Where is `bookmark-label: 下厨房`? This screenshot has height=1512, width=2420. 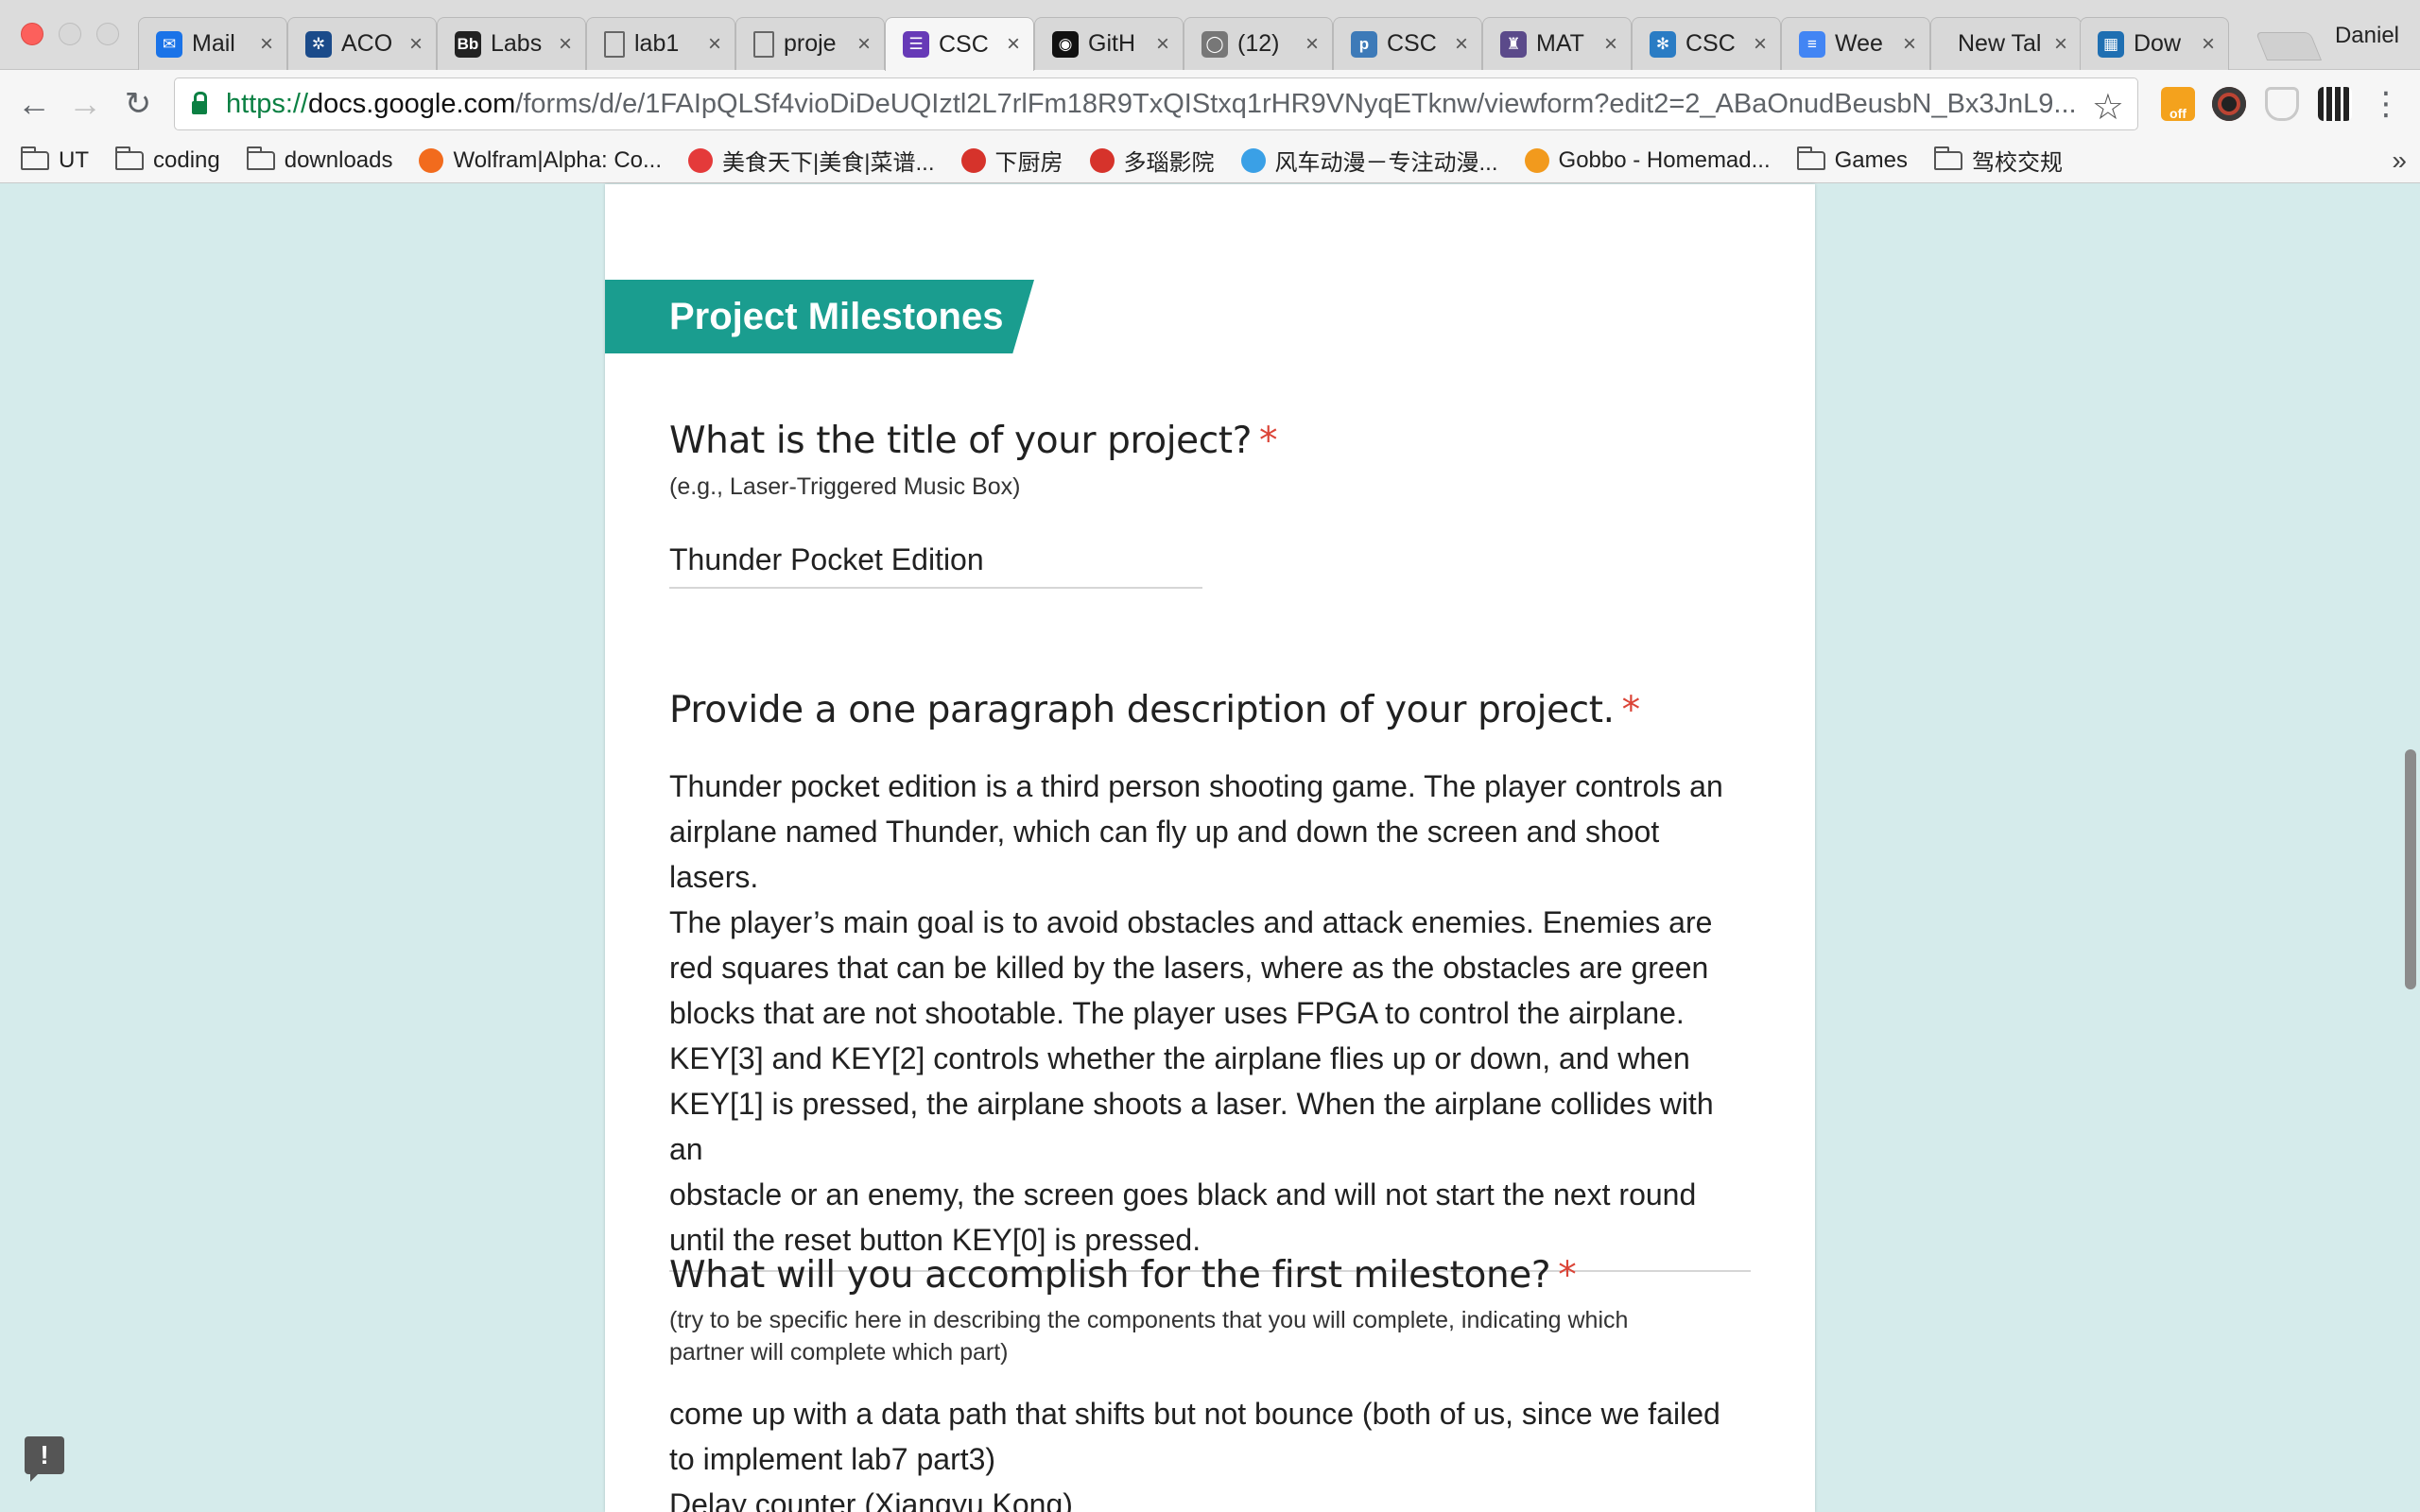
bookmark-label: 下厨房 is located at coordinates (1028, 163).